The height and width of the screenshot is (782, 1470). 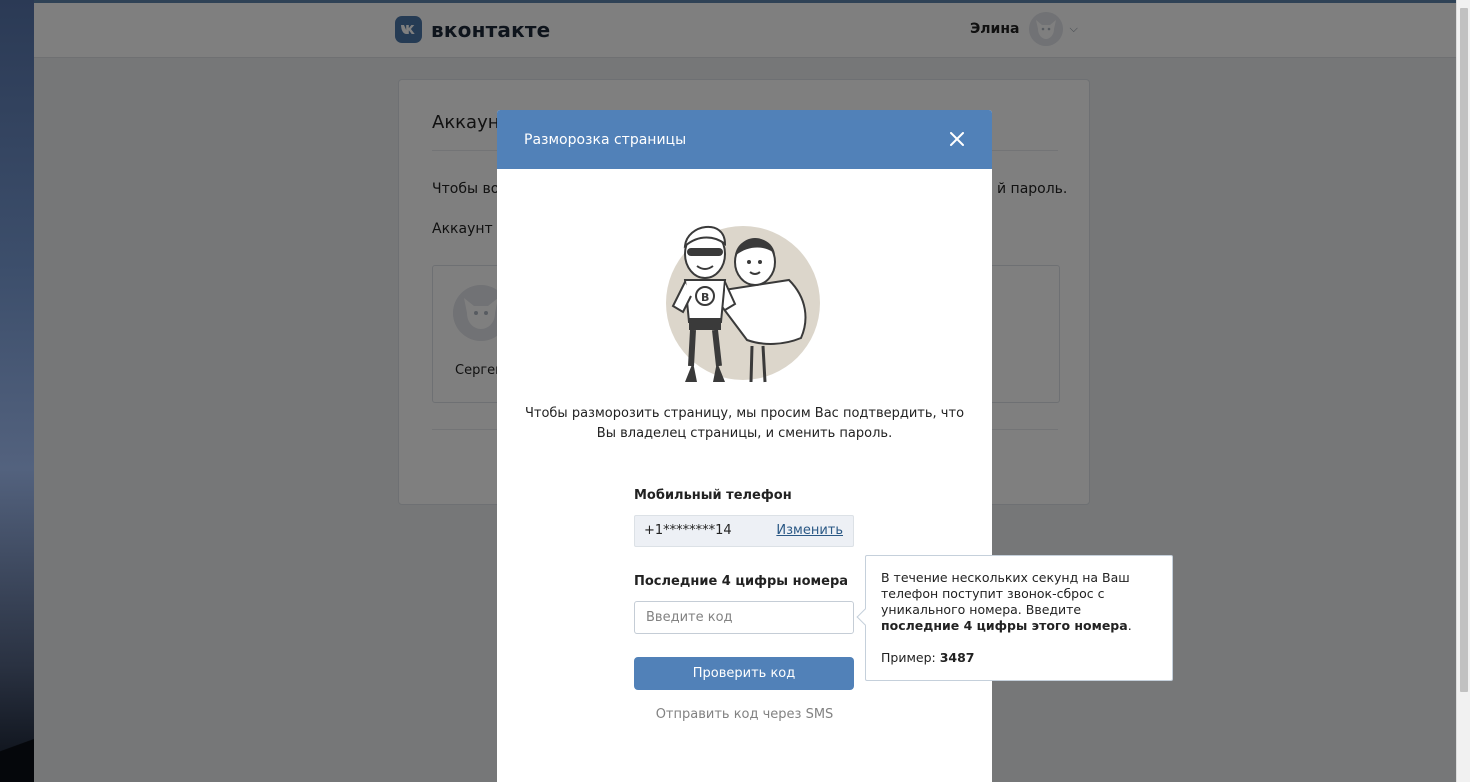 What do you see at coordinates (910, 657) in the screenshot?
I see `example-label: Пример:` at bounding box center [910, 657].